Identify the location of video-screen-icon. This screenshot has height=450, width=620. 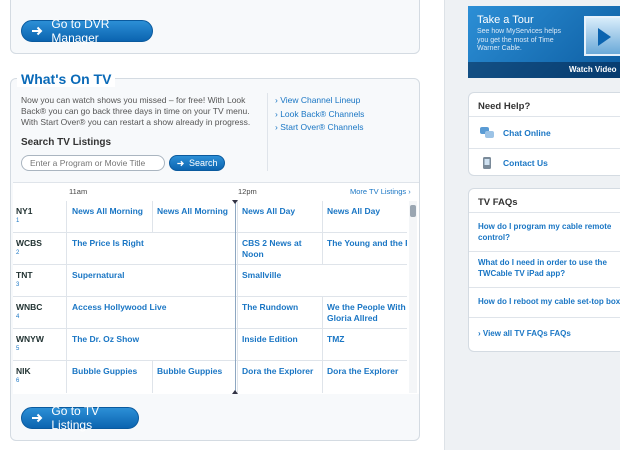
(602, 36).